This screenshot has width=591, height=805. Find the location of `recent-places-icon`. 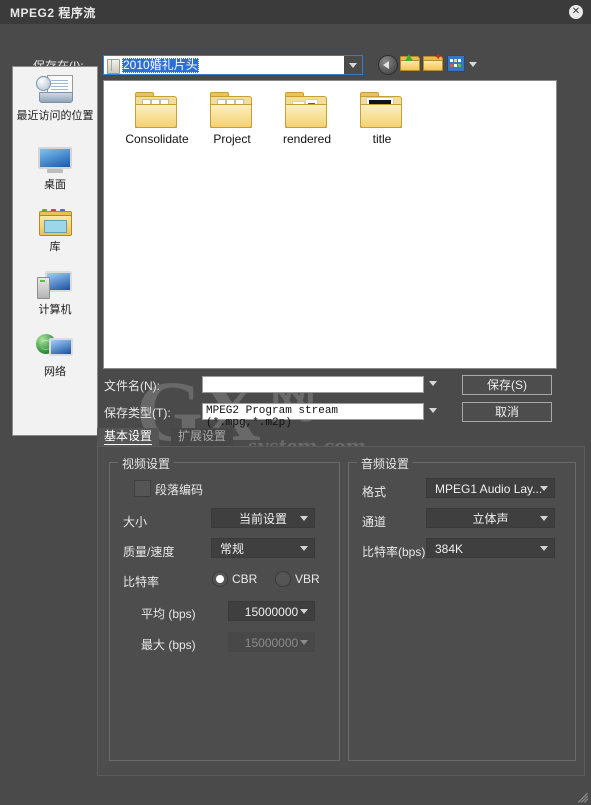

recent-places-icon is located at coordinates (55, 90).